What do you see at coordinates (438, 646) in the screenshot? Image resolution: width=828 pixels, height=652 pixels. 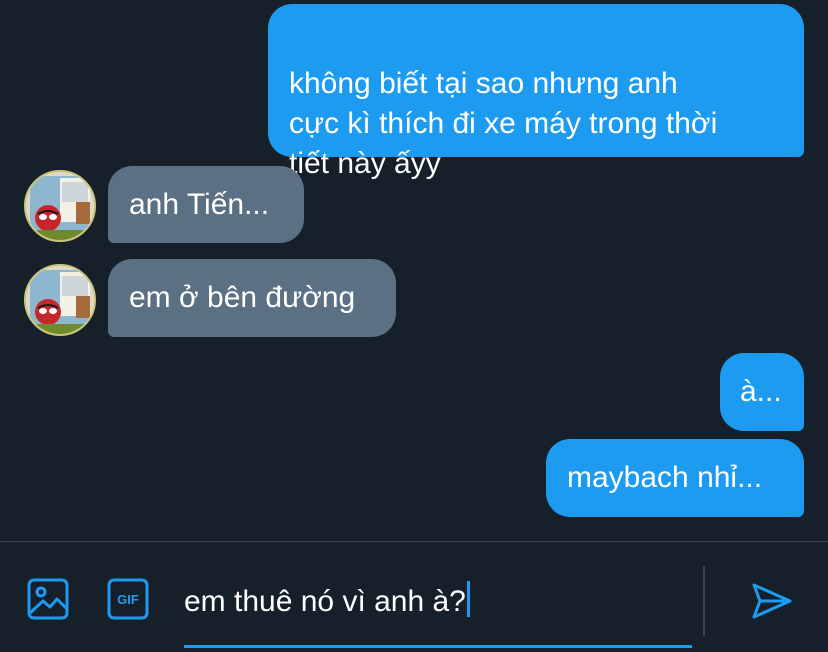 I see `input-focus-underline` at bounding box center [438, 646].